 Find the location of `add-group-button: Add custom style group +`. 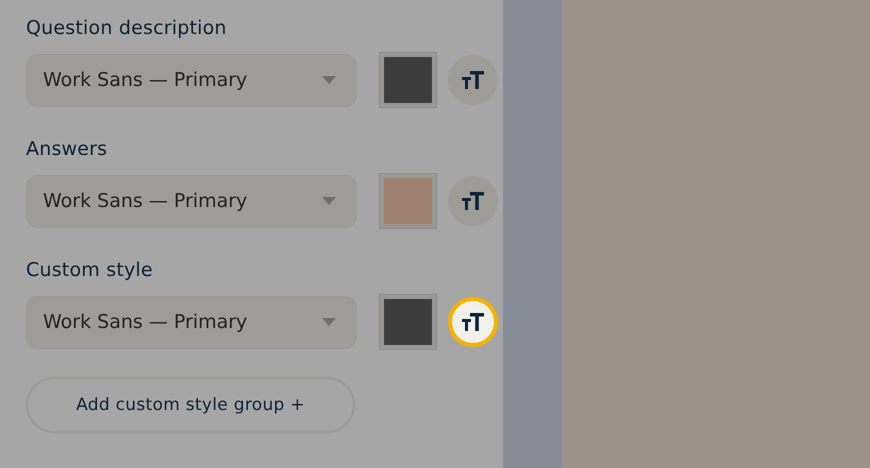

add-group-button: Add custom style group + is located at coordinates (190, 405).